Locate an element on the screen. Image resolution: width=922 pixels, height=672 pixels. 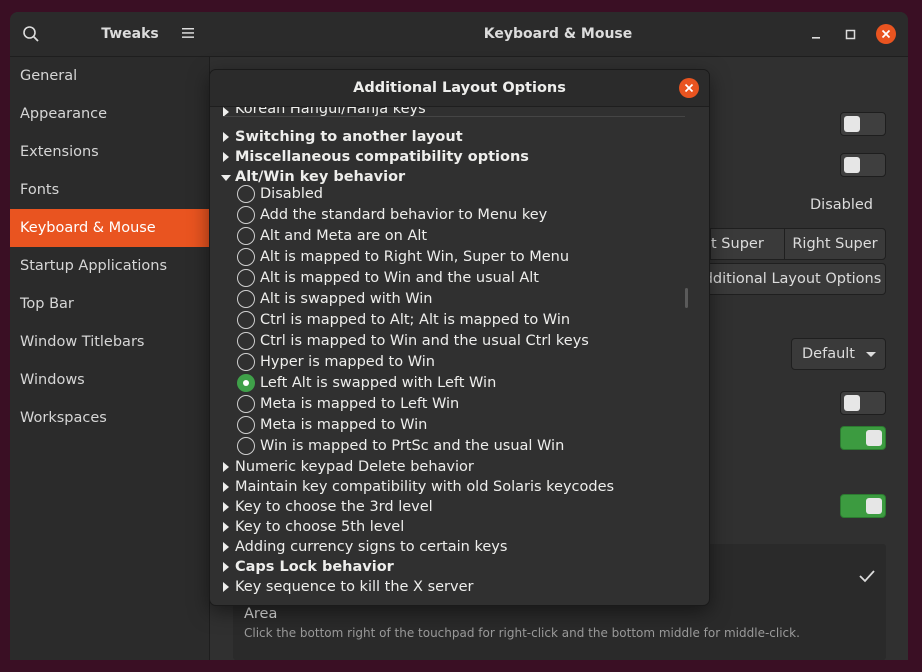
default-dropdown: Default is located at coordinates (838, 354).